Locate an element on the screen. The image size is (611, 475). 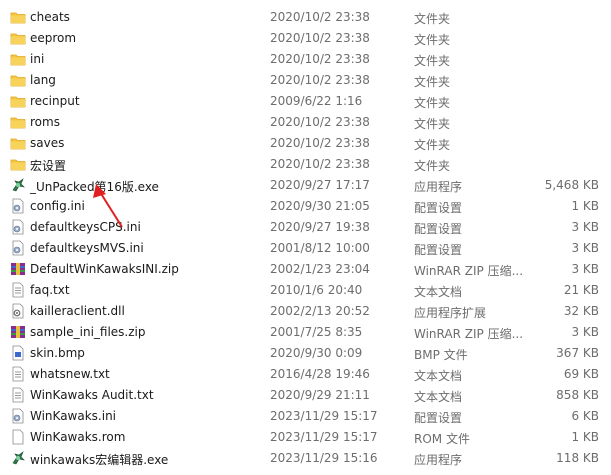
file-row: WinKawaks.ini 2023/11/29 15:17 配置设置 6 KB is located at coordinates (305, 416).